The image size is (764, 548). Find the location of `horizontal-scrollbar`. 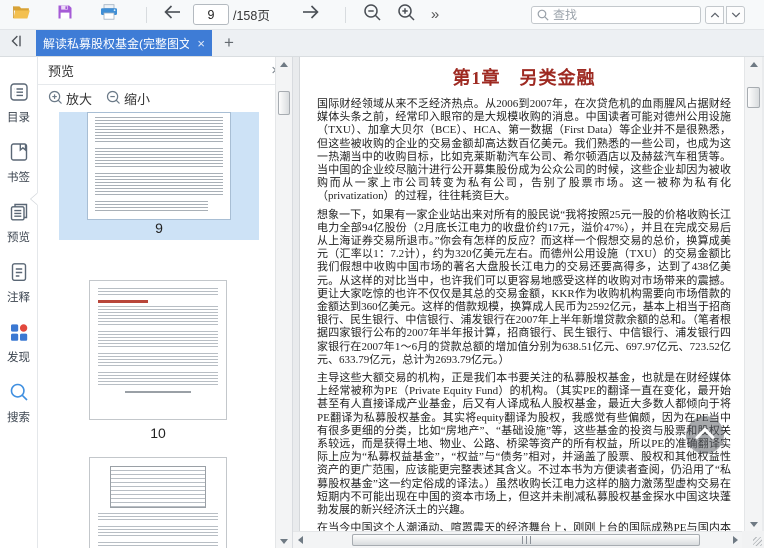

horizontal-scrollbar is located at coordinates (517, 539).